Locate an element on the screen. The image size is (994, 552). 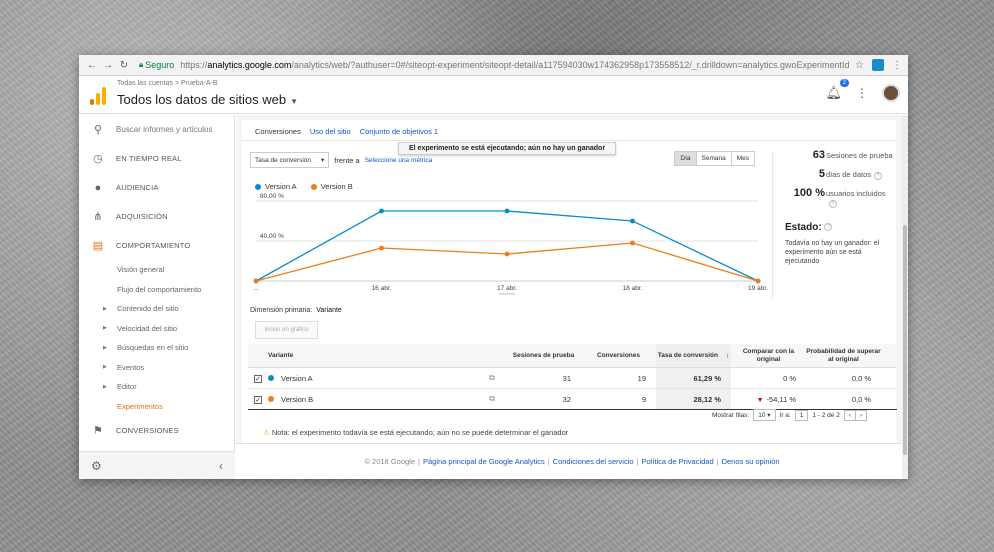
extension-icon is located at coordinates (878, 65).